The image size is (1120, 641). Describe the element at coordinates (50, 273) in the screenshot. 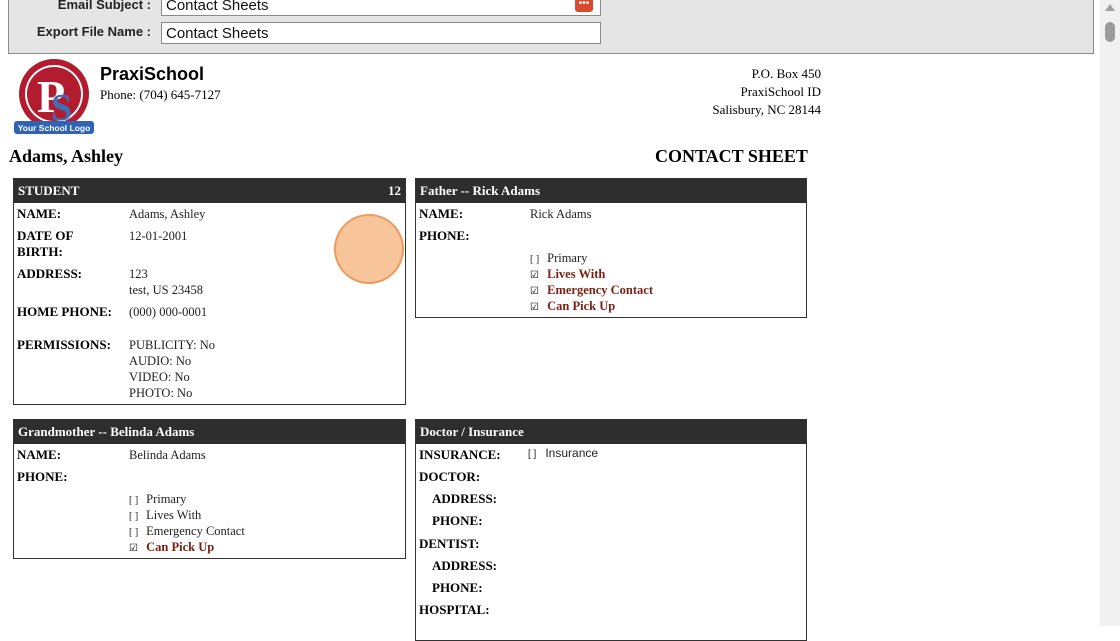

I see `address-label: ADDRESS:` at that location.